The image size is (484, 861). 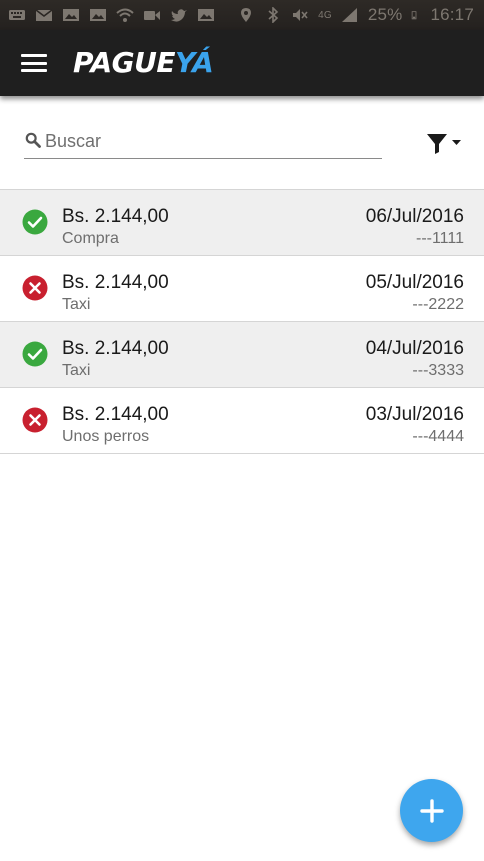 I want to click on search-row, so click(x=242, y=141).